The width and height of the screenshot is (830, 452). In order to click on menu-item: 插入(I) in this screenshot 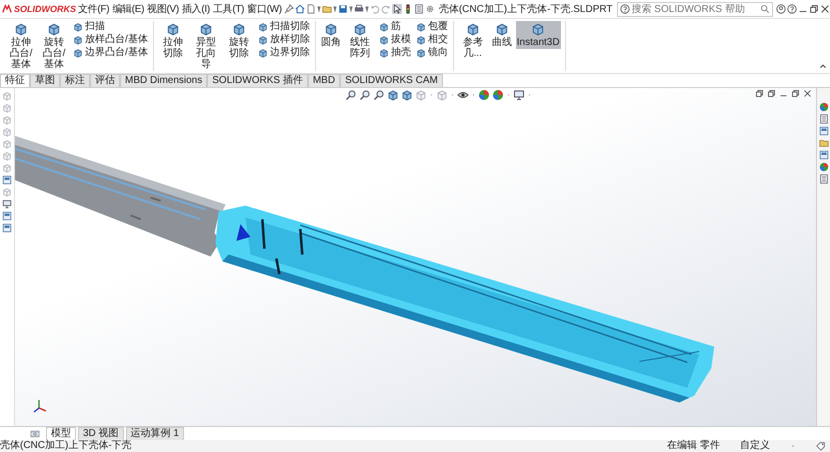, I will do `click(195, 9)`.